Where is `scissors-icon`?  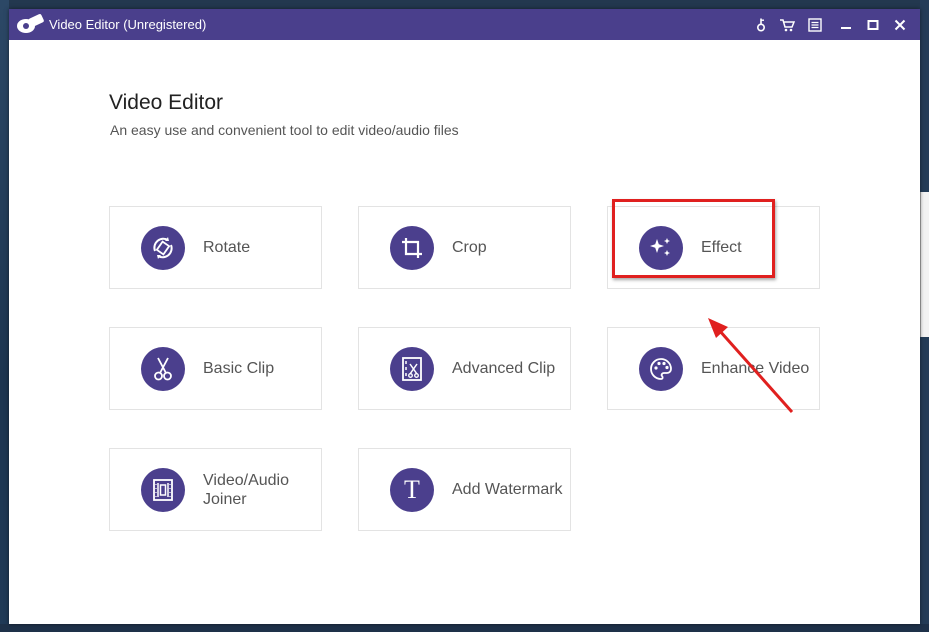
scissors-icon is located at coordinates (163, 369).